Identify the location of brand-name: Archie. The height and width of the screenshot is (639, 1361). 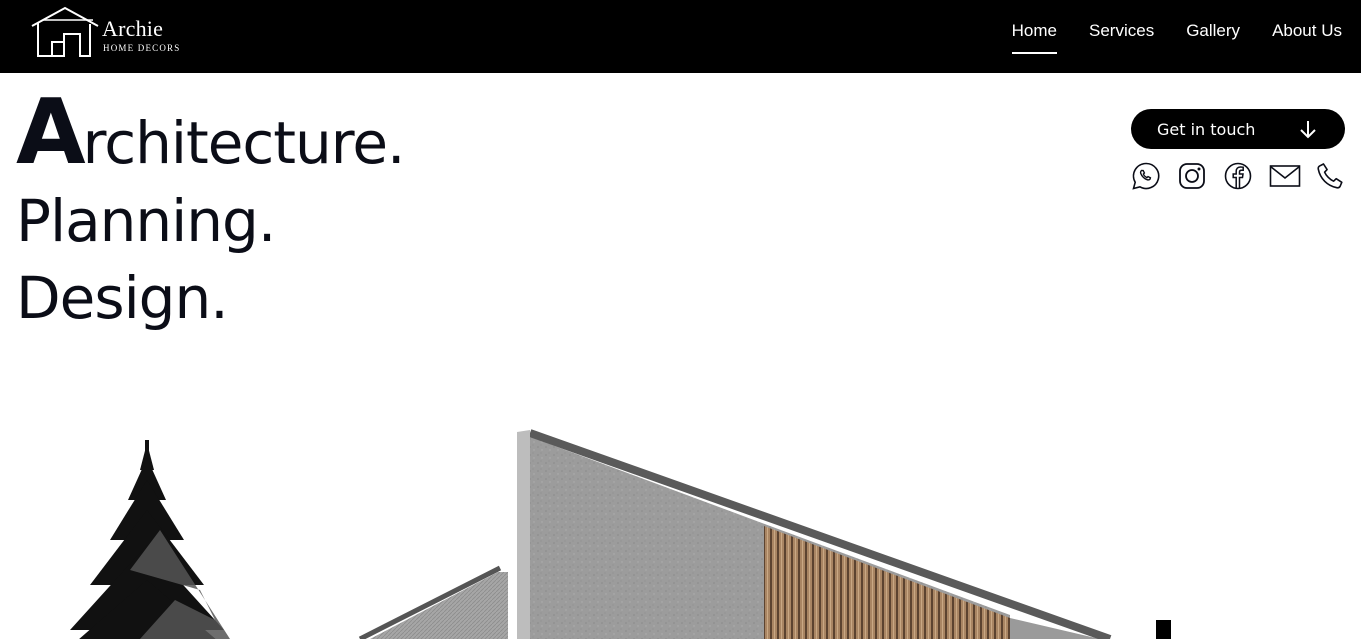
(133, 28).